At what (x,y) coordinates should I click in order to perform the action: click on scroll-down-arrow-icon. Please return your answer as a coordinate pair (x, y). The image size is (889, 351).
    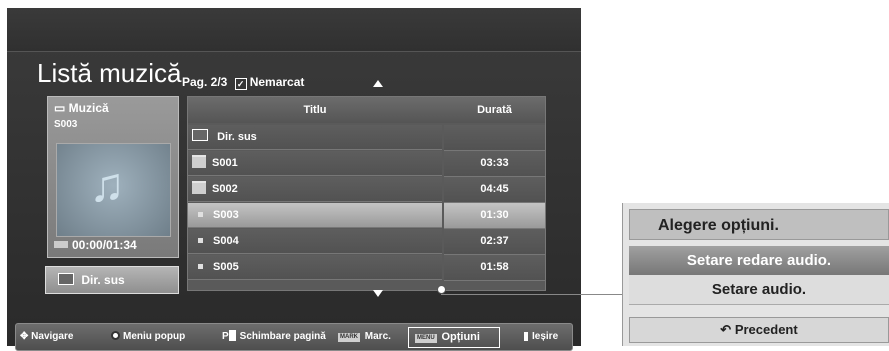
    Looking at the image, I should click on (378, 293).